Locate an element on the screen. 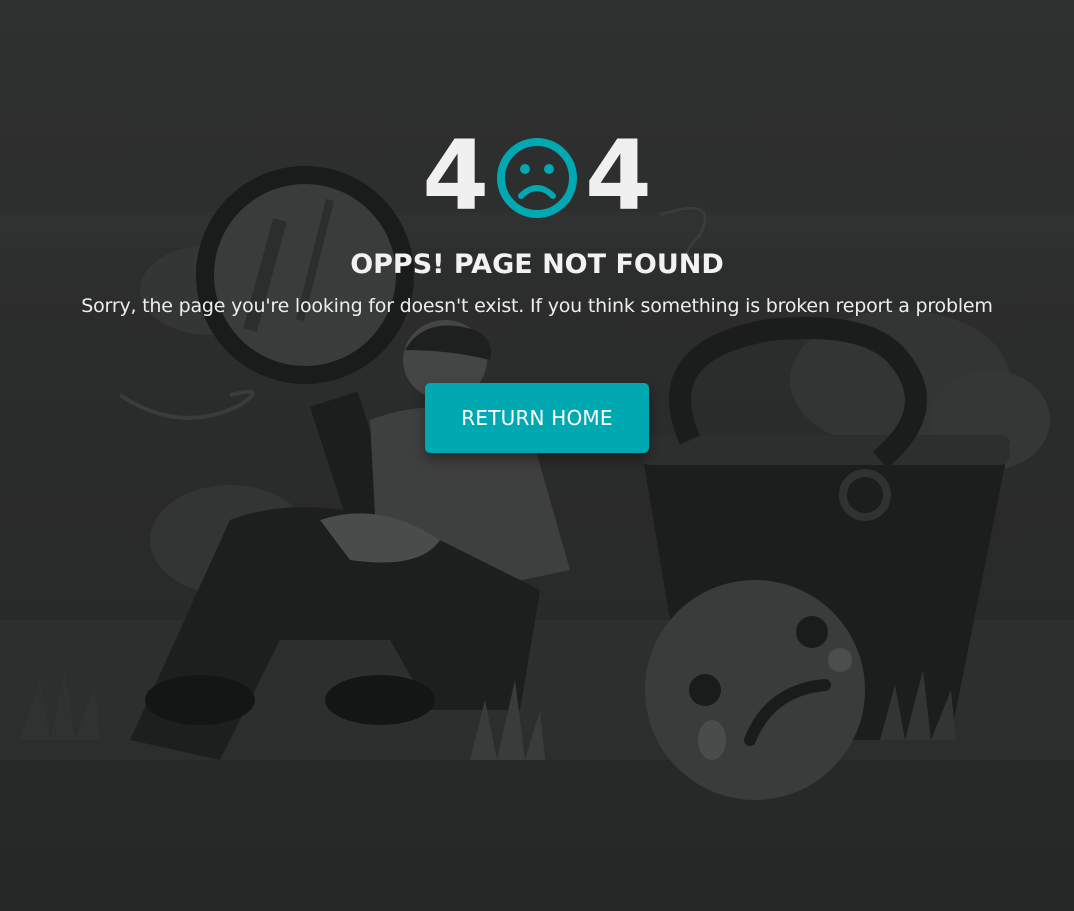 Image resolution: width=1074 pixels, height=911 pixels. error-code: 4 4 is located at coordinates (537, 176).